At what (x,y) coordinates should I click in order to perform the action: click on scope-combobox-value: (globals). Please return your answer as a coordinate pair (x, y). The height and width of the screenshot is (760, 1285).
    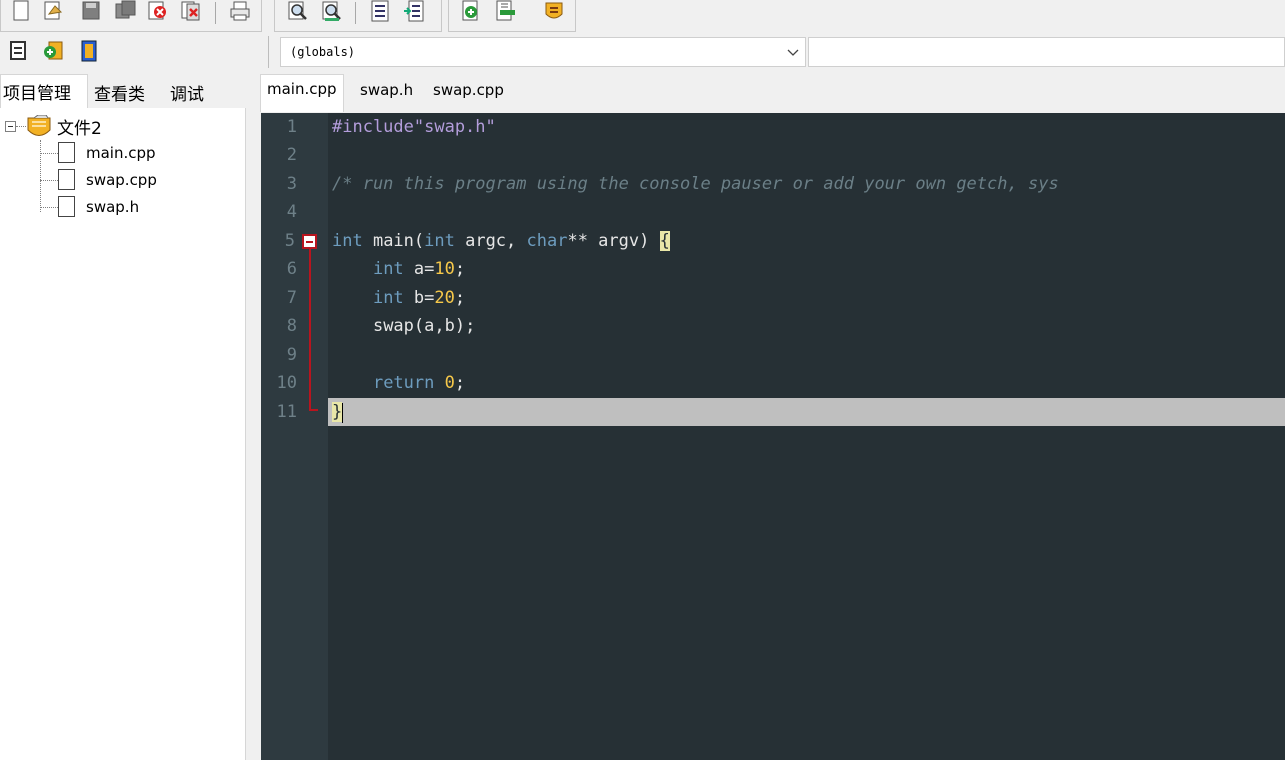
    Looking at the image, I should click on (323, 52).